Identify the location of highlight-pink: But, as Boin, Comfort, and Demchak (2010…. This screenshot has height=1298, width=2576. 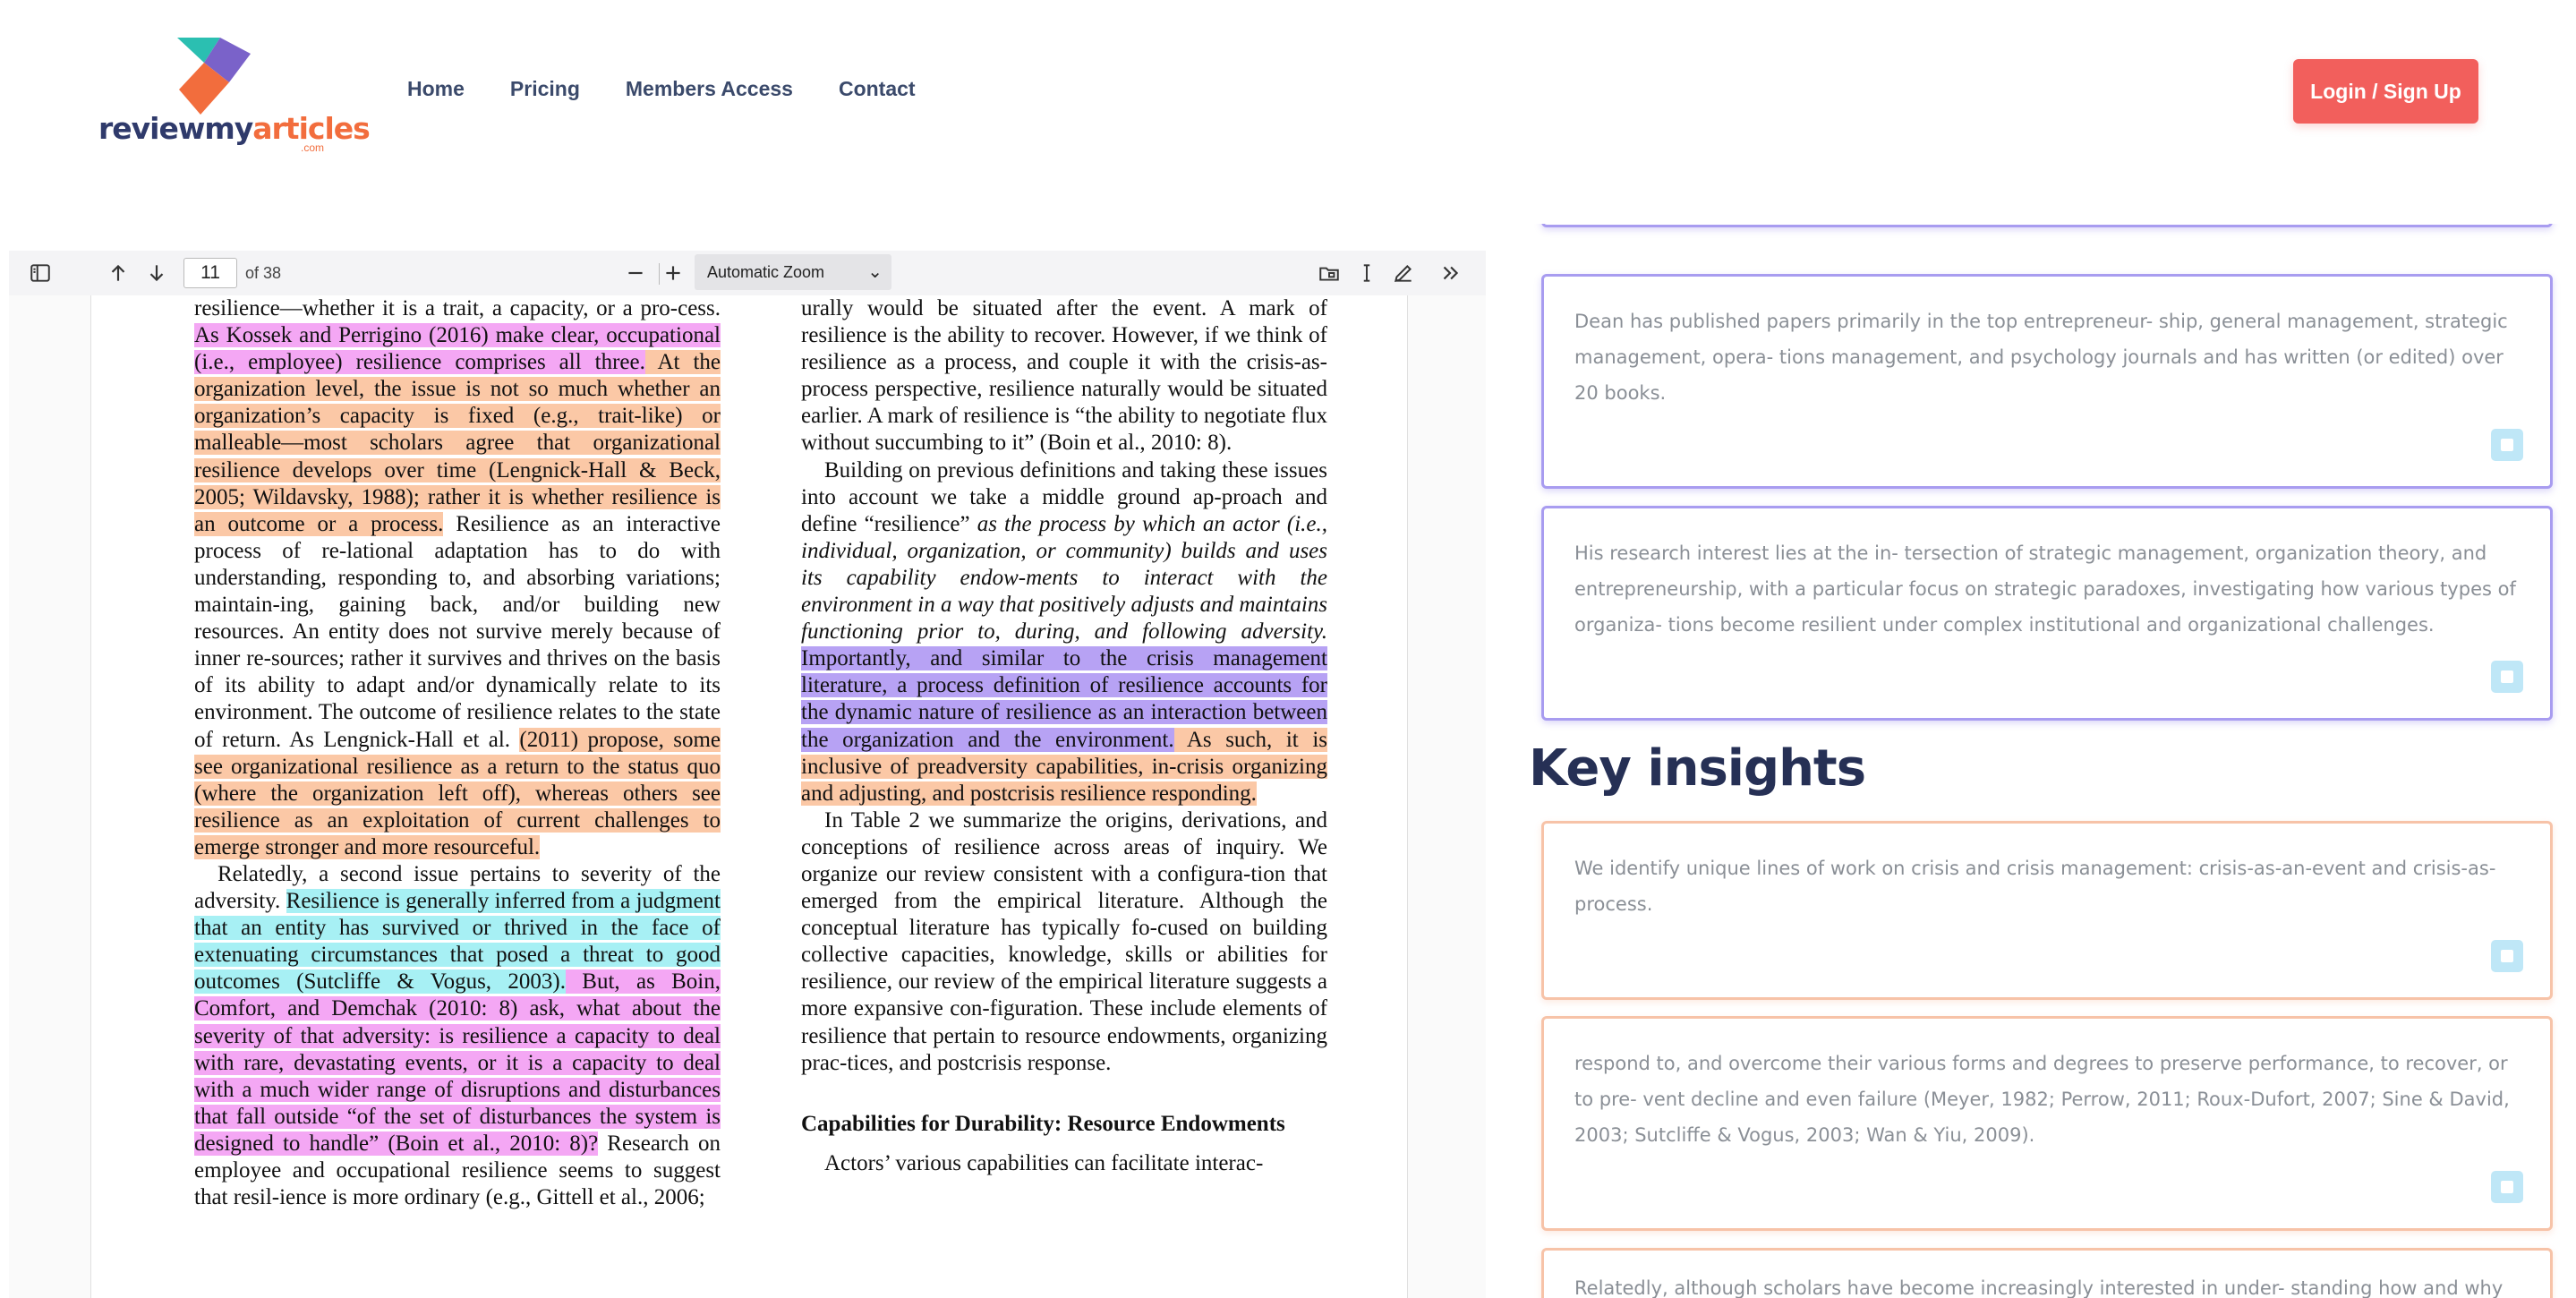
(457, 1063).